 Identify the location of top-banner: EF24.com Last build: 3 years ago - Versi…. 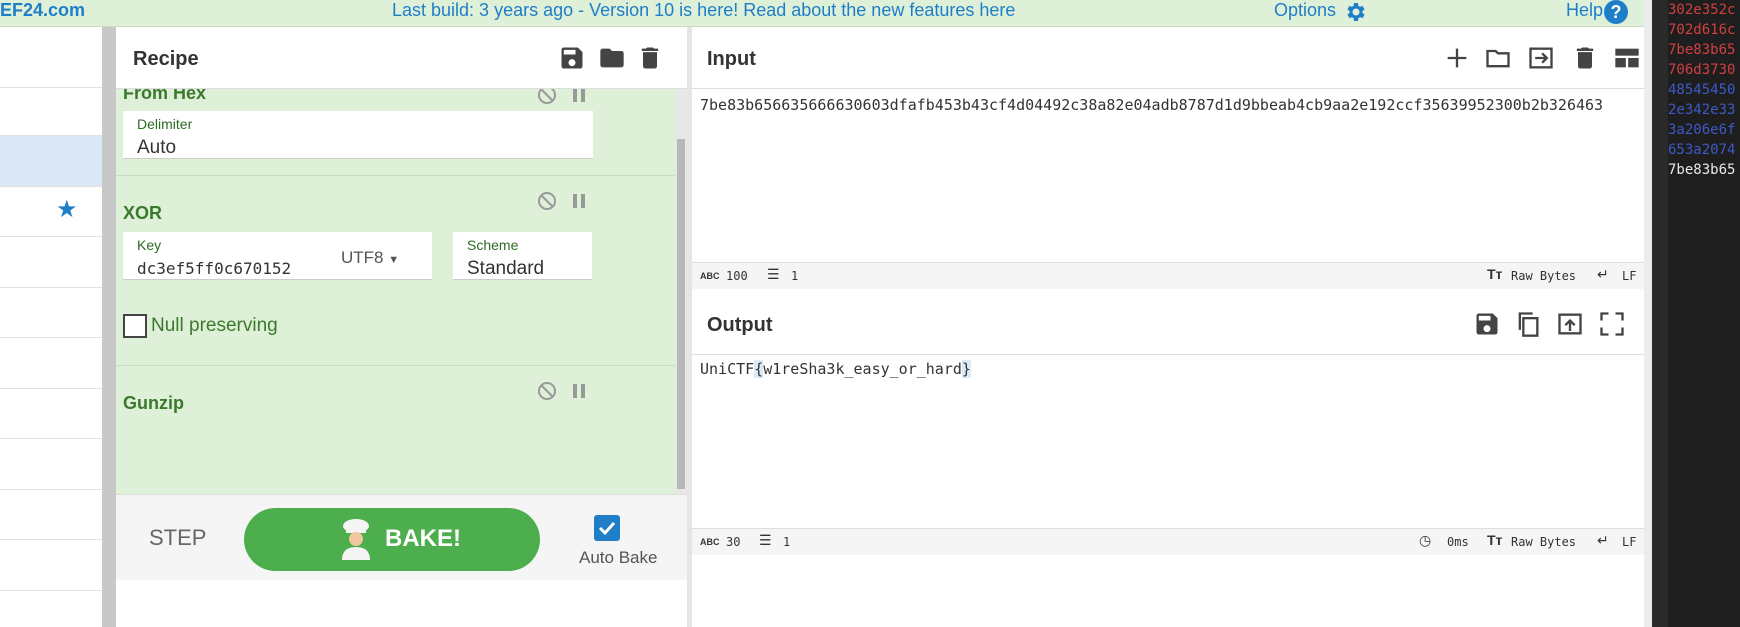
(822, 13).